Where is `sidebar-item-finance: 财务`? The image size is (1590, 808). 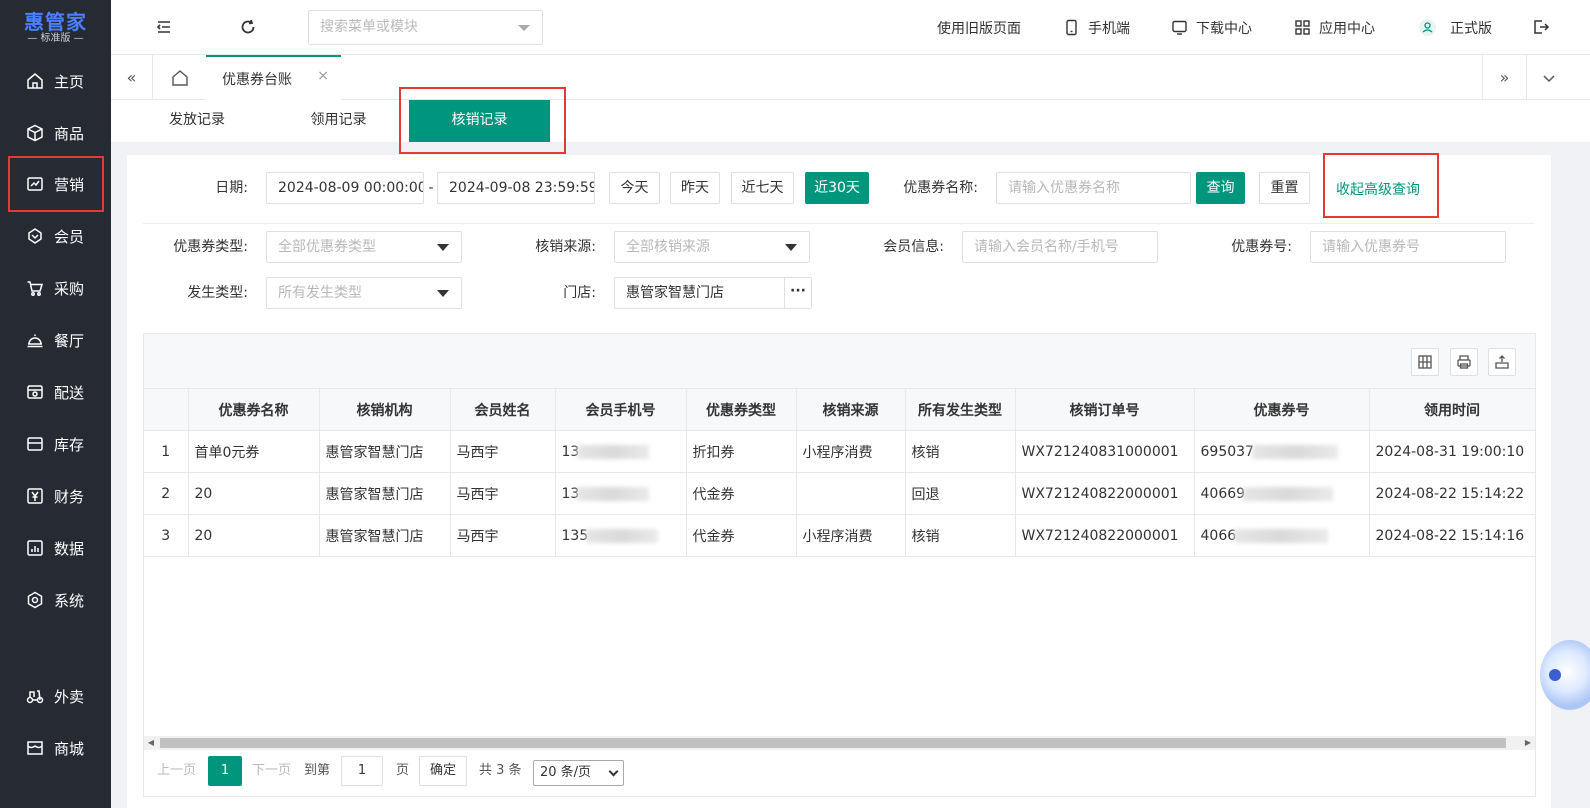 sidebar-item-finance: 财务 is located at coordinates (55, 496).